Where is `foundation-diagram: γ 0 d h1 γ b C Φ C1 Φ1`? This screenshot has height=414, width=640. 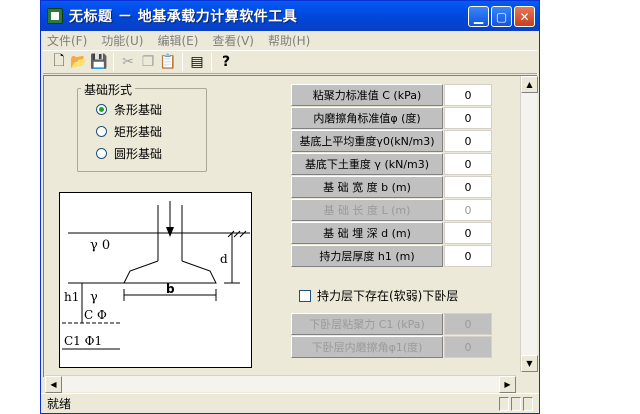 foundation-diagram: γ 0 d h1 γ b C Φ C1 Φ1 is located at coordinates (155, 280).